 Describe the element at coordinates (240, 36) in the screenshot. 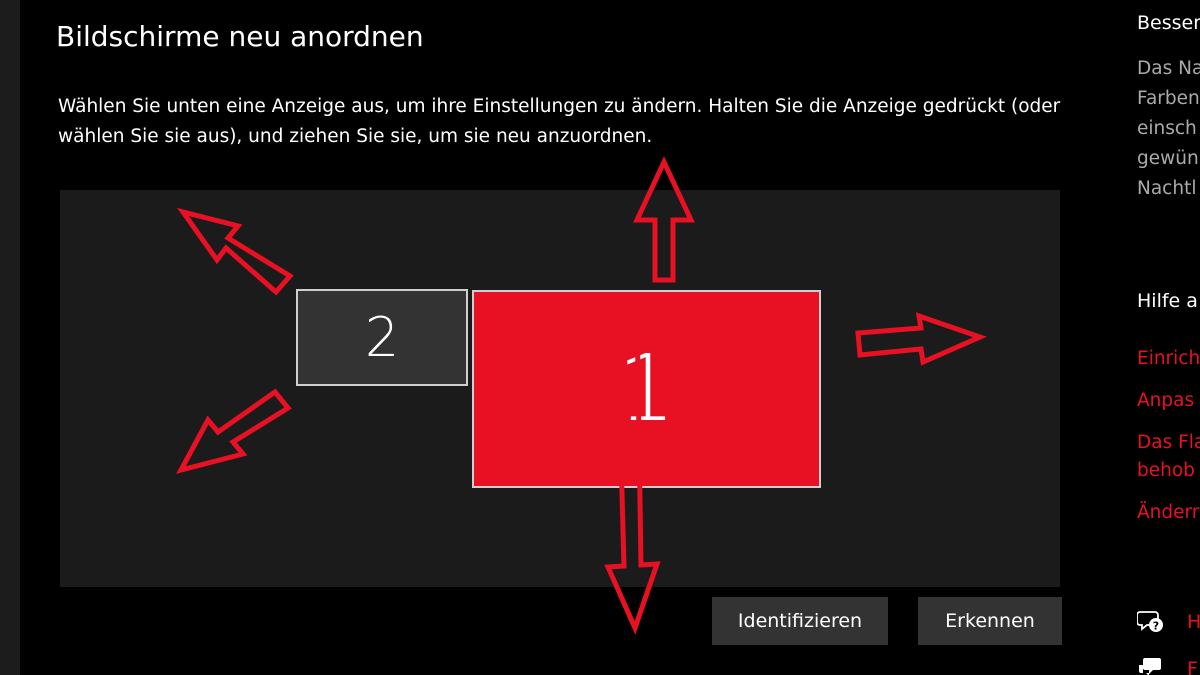

I see `page-title: Bildschirme neu anordnen` at that location.